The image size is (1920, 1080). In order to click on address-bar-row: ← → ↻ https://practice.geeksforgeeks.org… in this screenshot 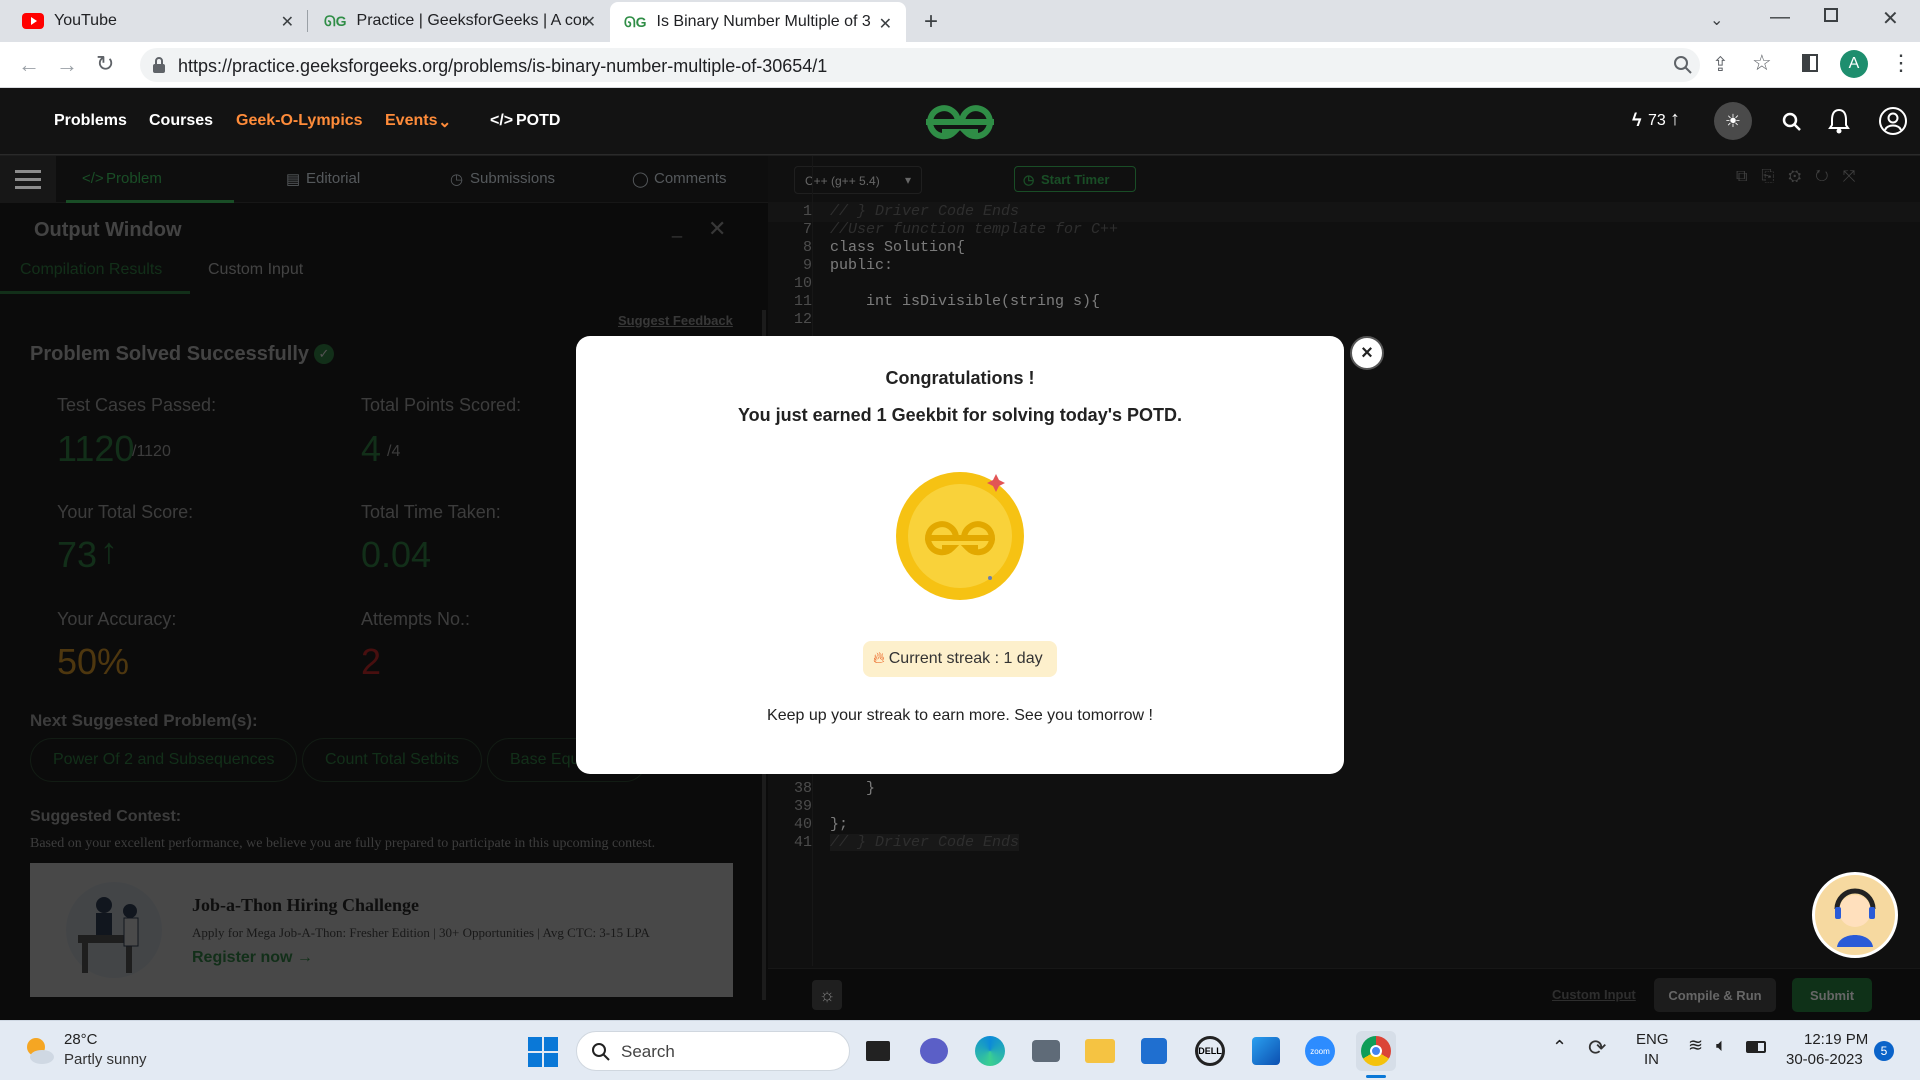, I will do `click(960, 65)`.